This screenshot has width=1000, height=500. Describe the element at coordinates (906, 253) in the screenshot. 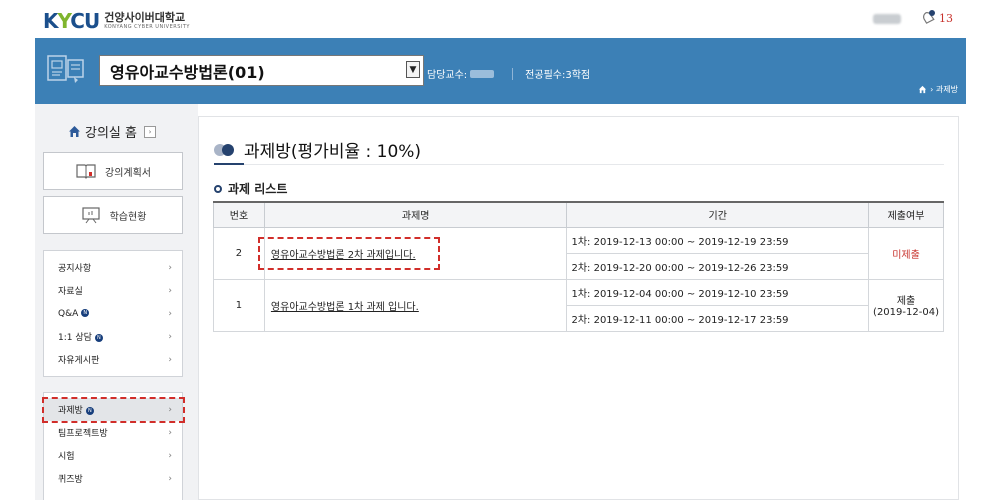

I see `submission-status: 미제출` at that location.